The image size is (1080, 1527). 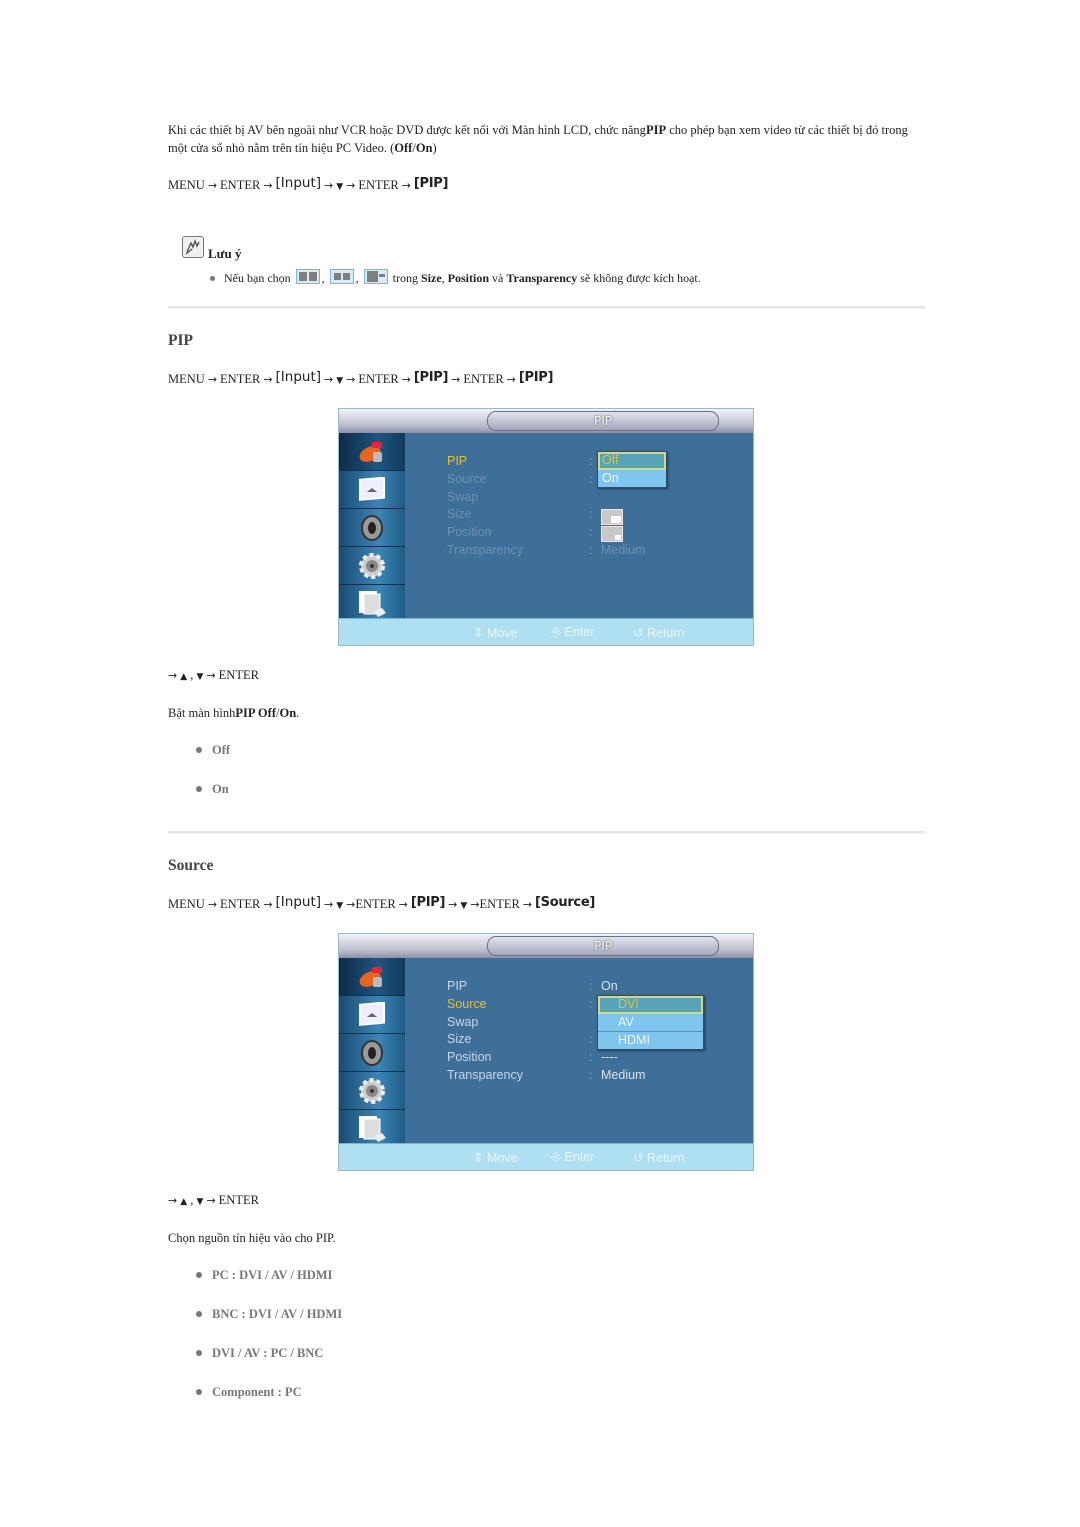 What do you see at coordinates (292, 1353) in the screenshot?
I see `option-rest: : PC / BNC` at bounding box center [292, 1353].